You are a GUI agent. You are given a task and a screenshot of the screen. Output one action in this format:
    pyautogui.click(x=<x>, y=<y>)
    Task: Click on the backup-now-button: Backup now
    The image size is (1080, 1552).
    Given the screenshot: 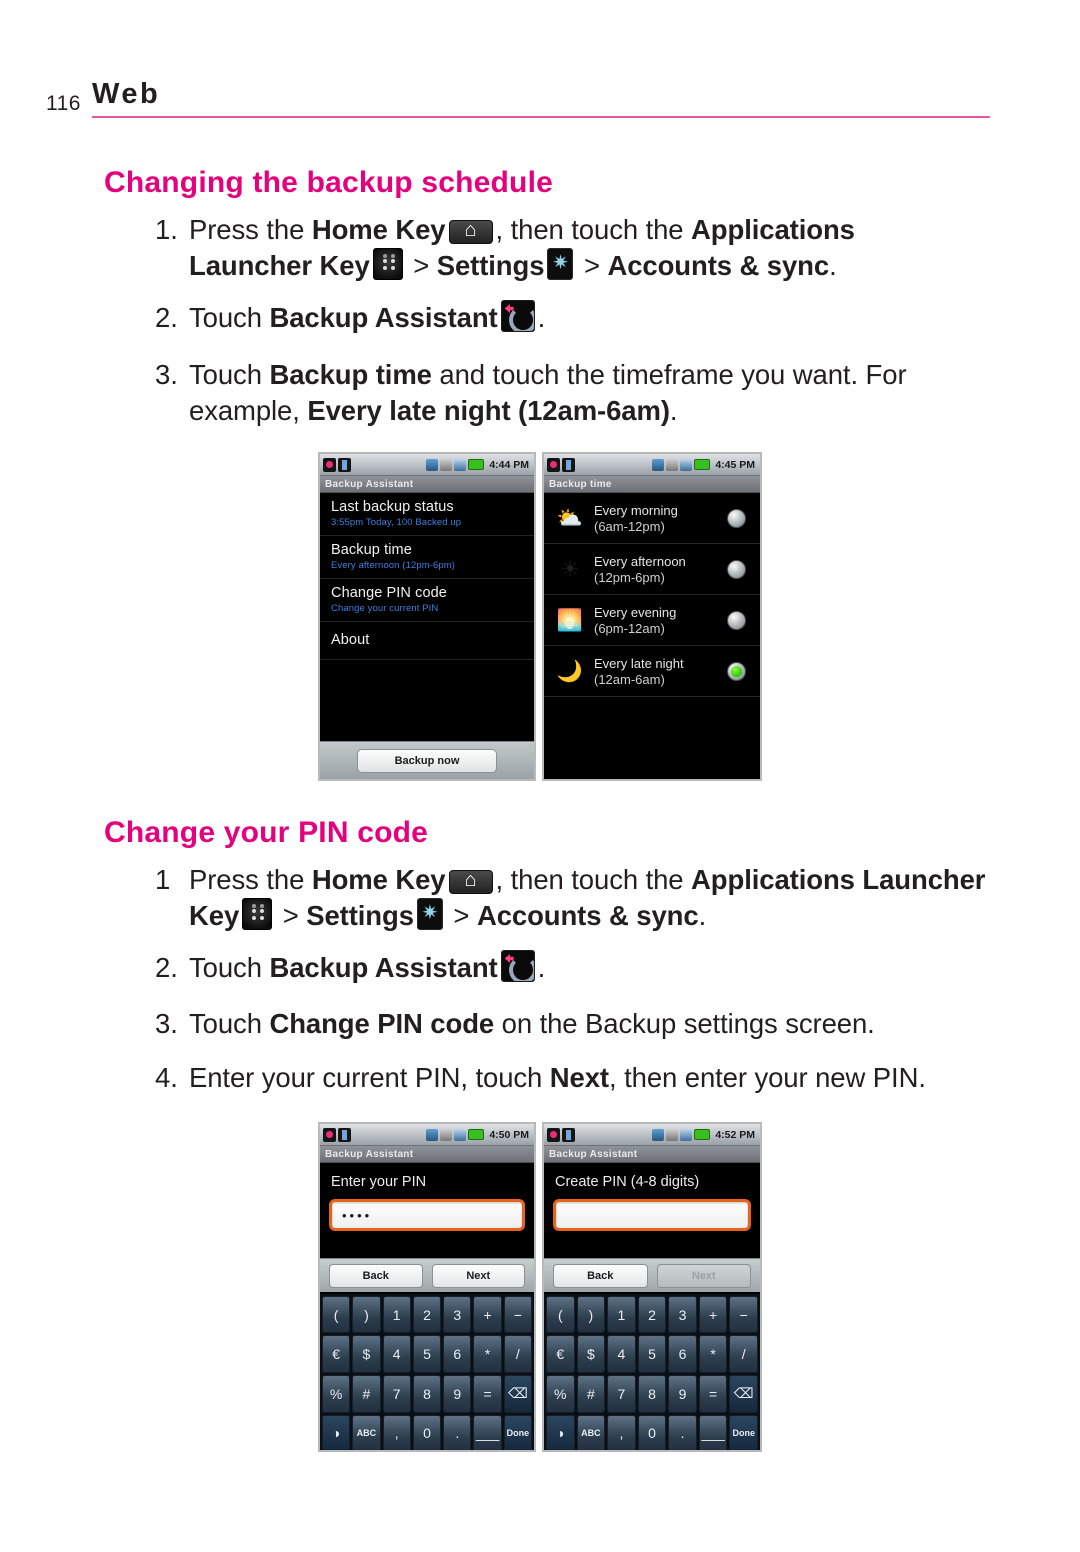 What is the action you would take?
    pyautogui.click(x=427, y=760)
    